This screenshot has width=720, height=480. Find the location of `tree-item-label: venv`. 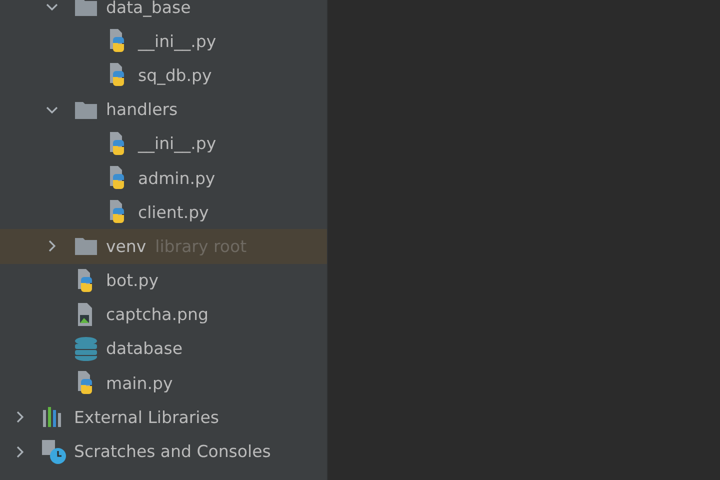

tree-item-label: venv is located at coordinates (126, 246).